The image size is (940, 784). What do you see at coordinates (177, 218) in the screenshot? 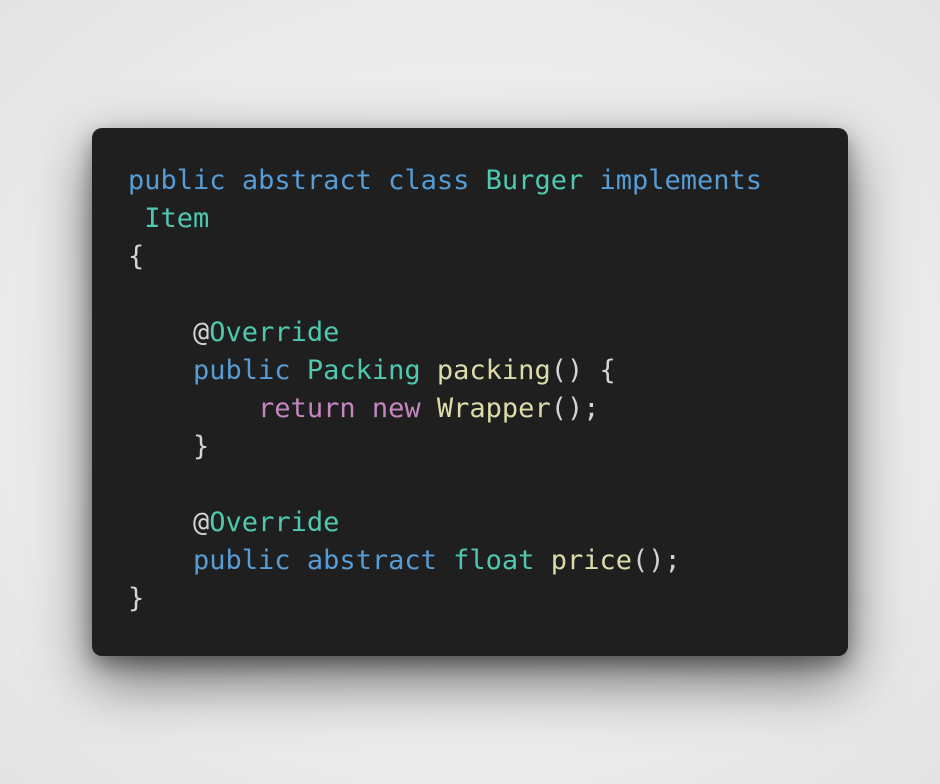
I see `token-type: Item` at bounding box center [177, 218].